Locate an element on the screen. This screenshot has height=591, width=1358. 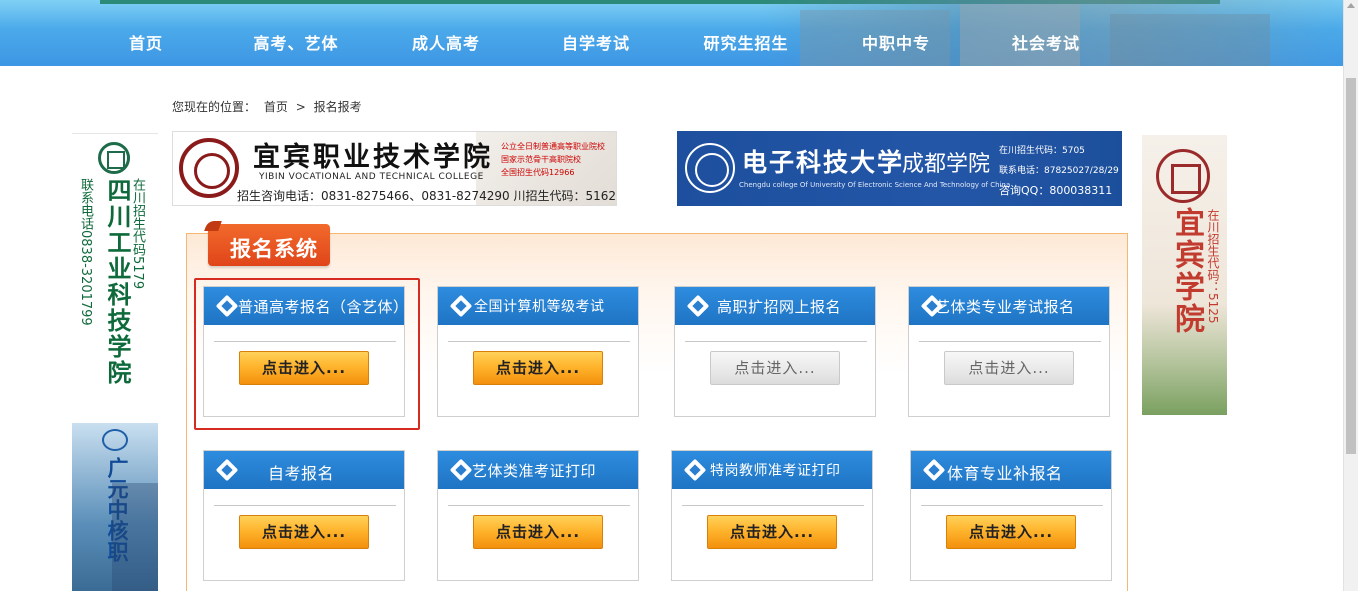
banner-yibin-tag: 全国招生代码12966 is located at coordinates (538, 172).